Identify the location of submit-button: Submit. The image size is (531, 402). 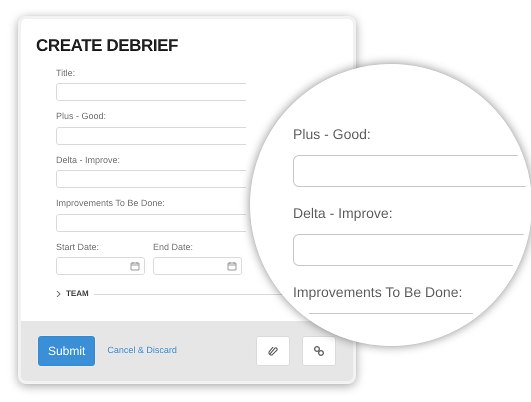
(67, 351).